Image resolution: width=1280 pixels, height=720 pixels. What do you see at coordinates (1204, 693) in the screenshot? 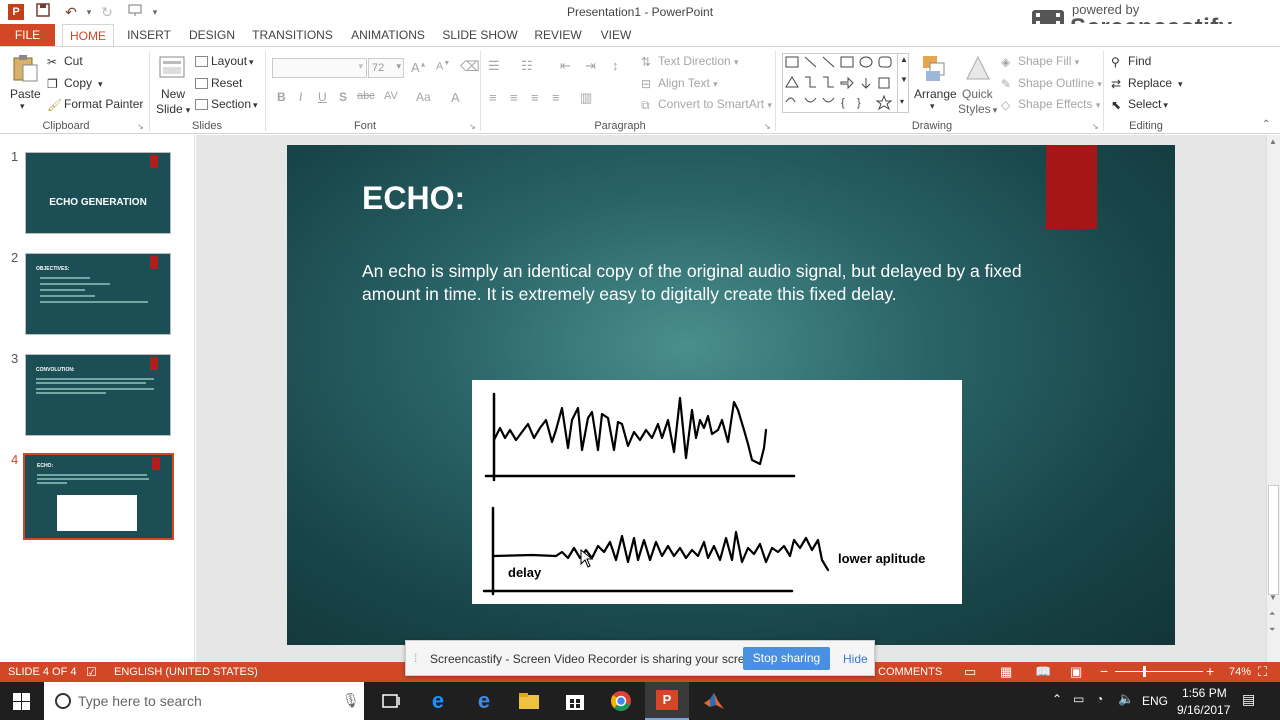
I see `clock-time: 1:56 PM` at bounding box center [1204, 693].